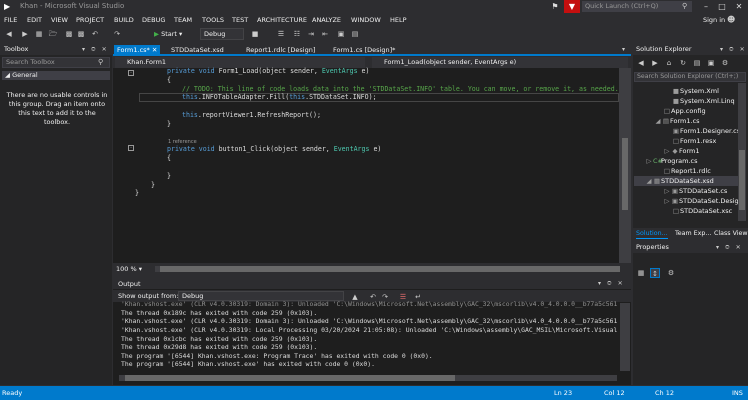 This screenshot has height=400, width=748. I want to click on code-line: }, so click(153, 185).